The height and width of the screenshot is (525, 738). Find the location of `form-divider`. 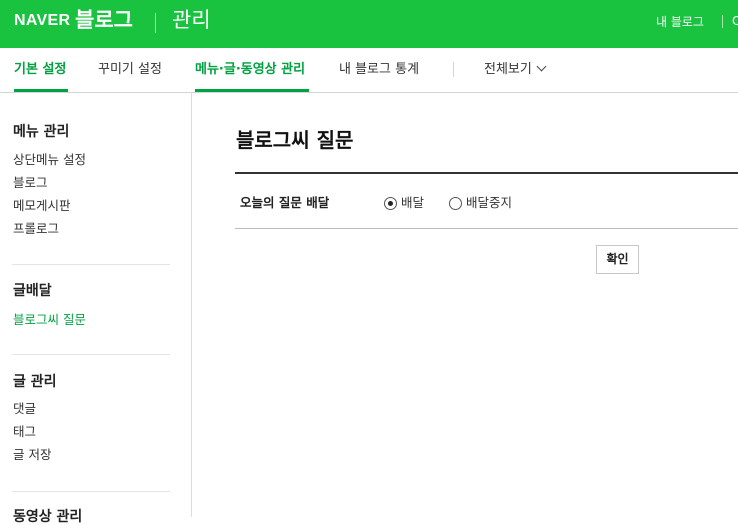

form-divider is located at coordinates (486, 228).